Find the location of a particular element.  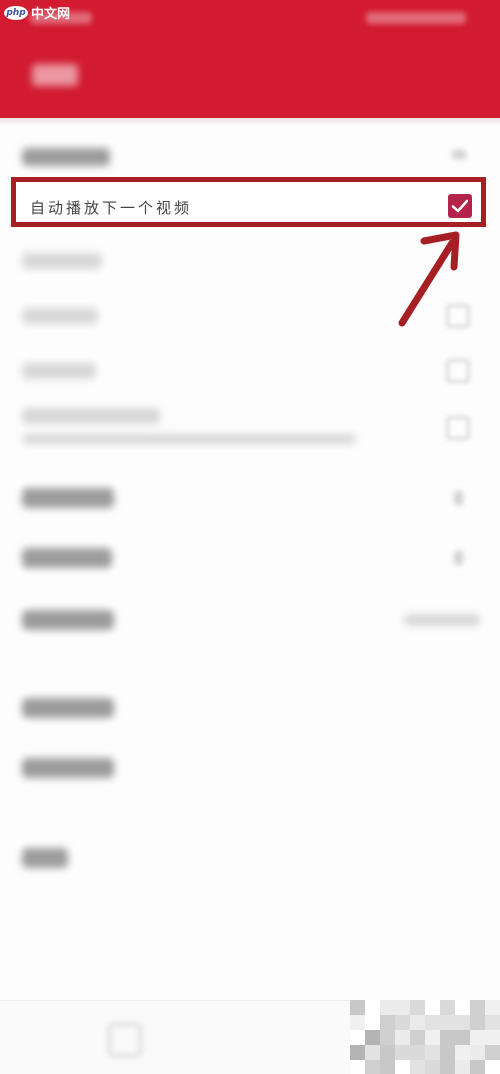

autoplay-next-label: 自动播放下一个视频 is located at coordinates (111, 208).